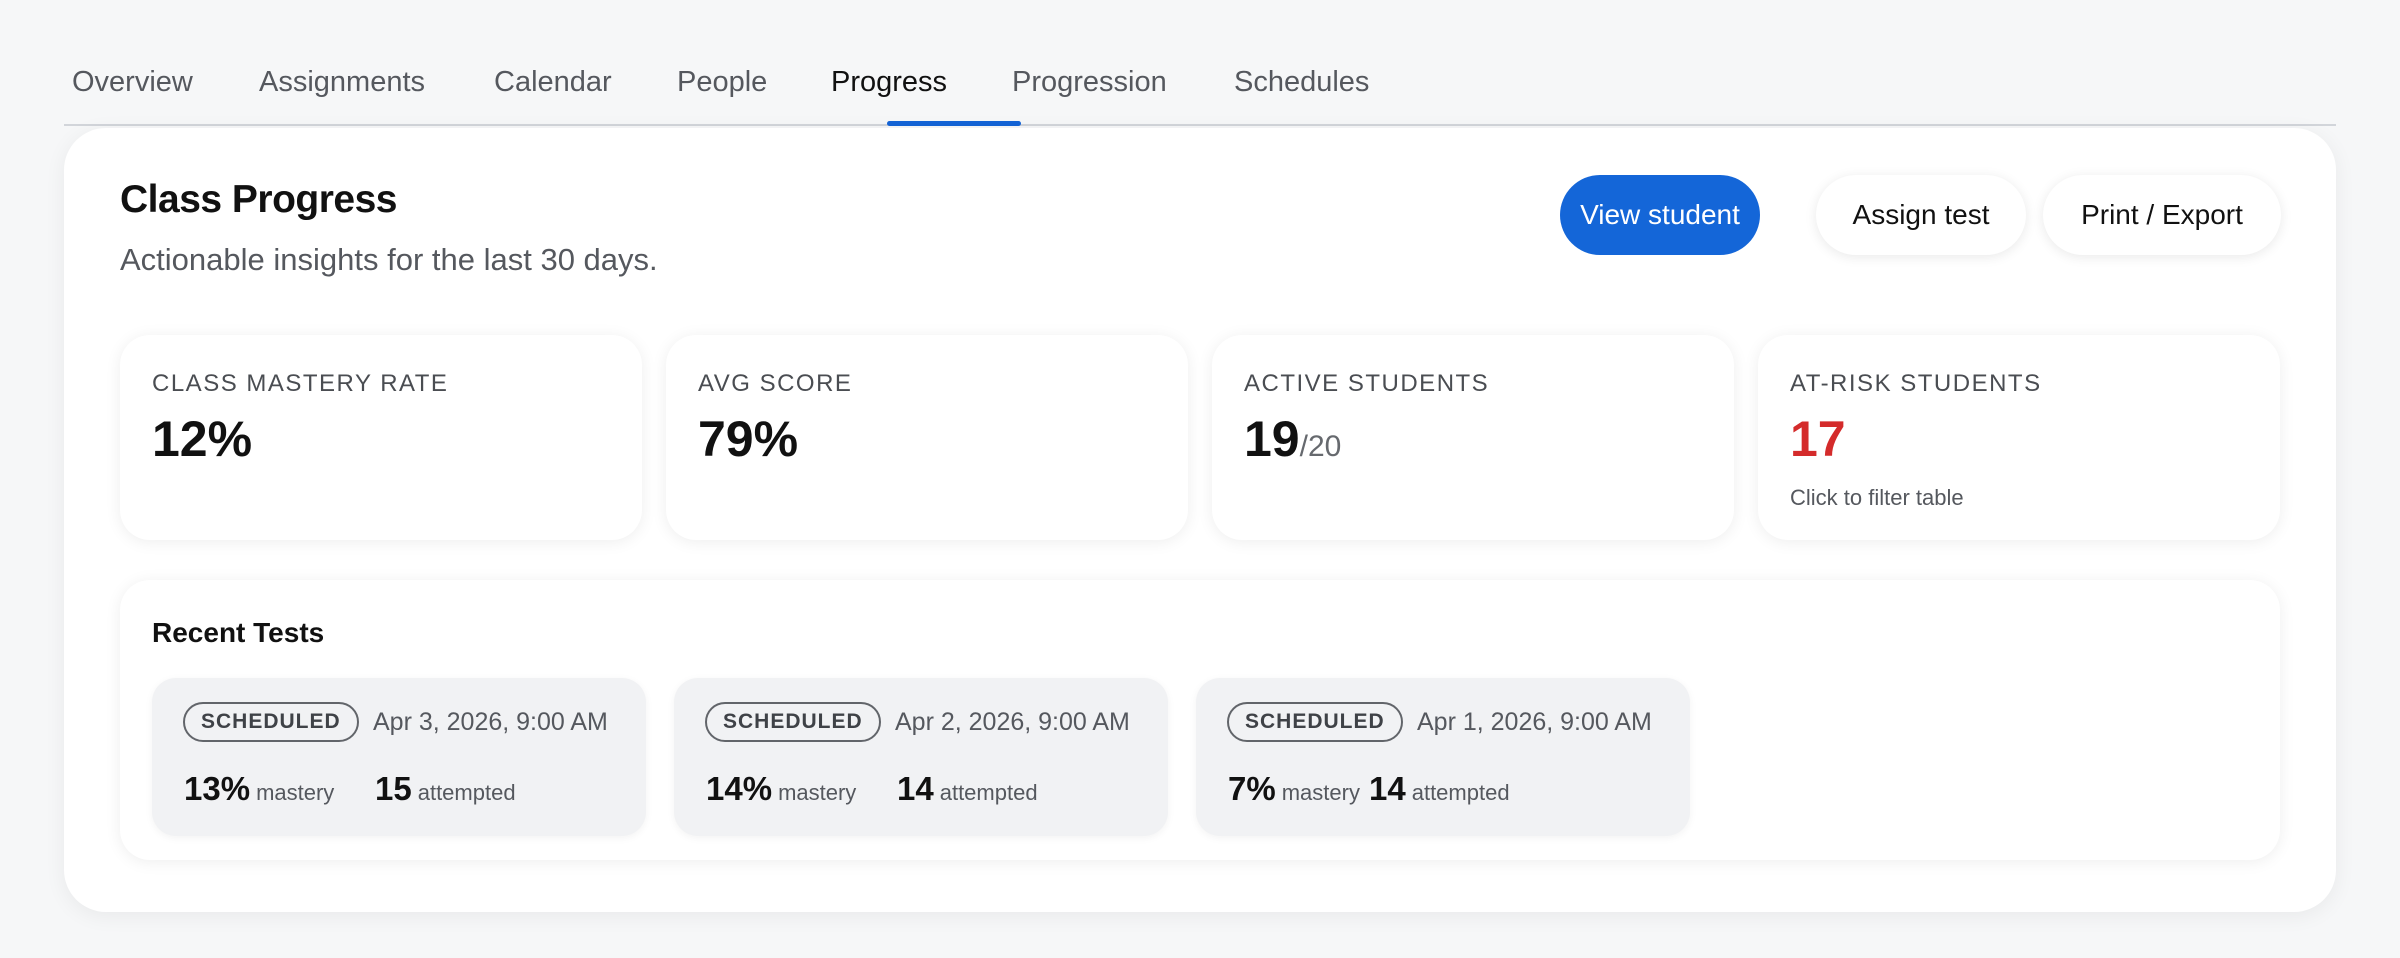 The width and height of the screenshot is (2400, 958). What do you see at coordinates (553, 82) in the screenshot?
I see `tab-calendar: Calendar` at bounding box center [553, 82].